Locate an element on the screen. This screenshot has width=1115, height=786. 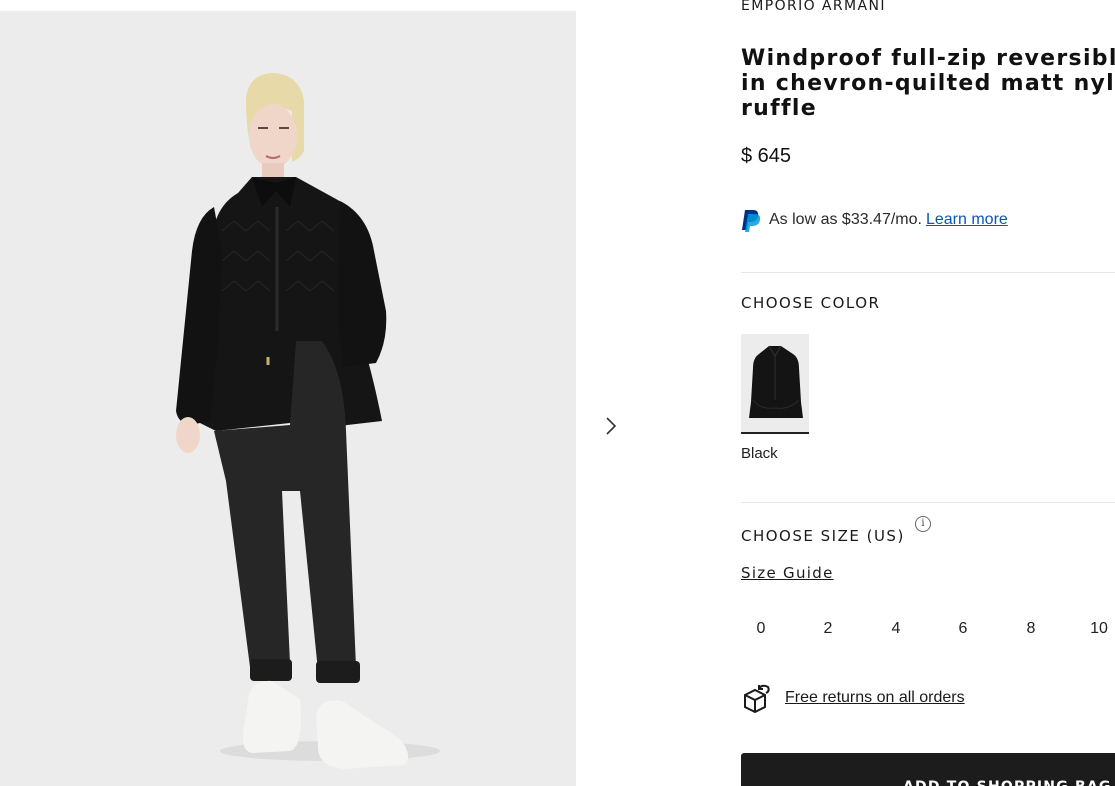
financing-text: As low as $33.47/mo. is located at coordinates (845, 219).